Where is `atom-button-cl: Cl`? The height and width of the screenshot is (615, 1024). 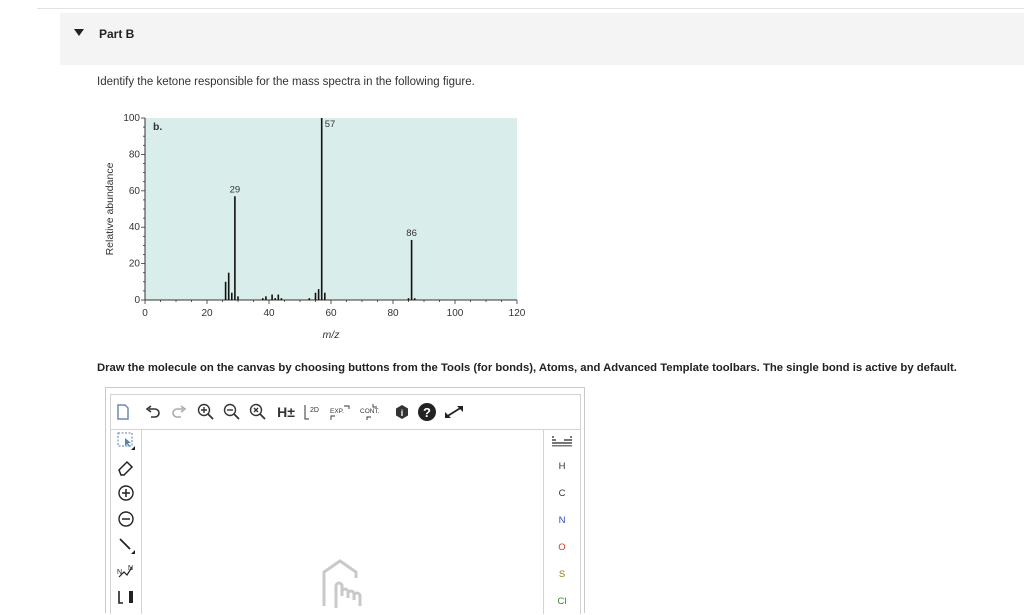
atom-button-cl: Cl is located at coordinates (562, 601).